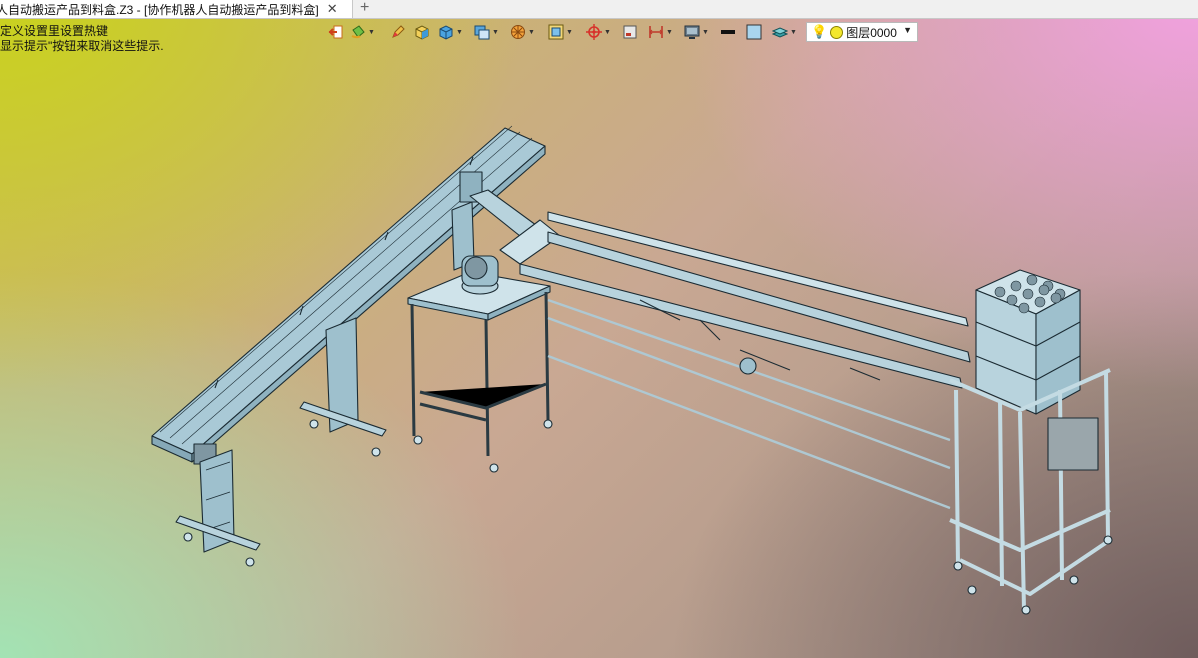  What do you see at coordinates (871, 32) in the screenshot?
I see `layer-name: 图层0000` at bounding box center [871, 32].